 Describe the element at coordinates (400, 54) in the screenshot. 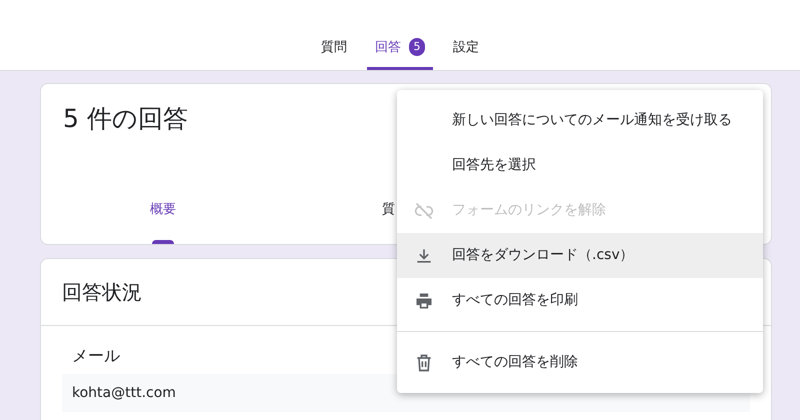

I see `tab: 回答 5` at that location.